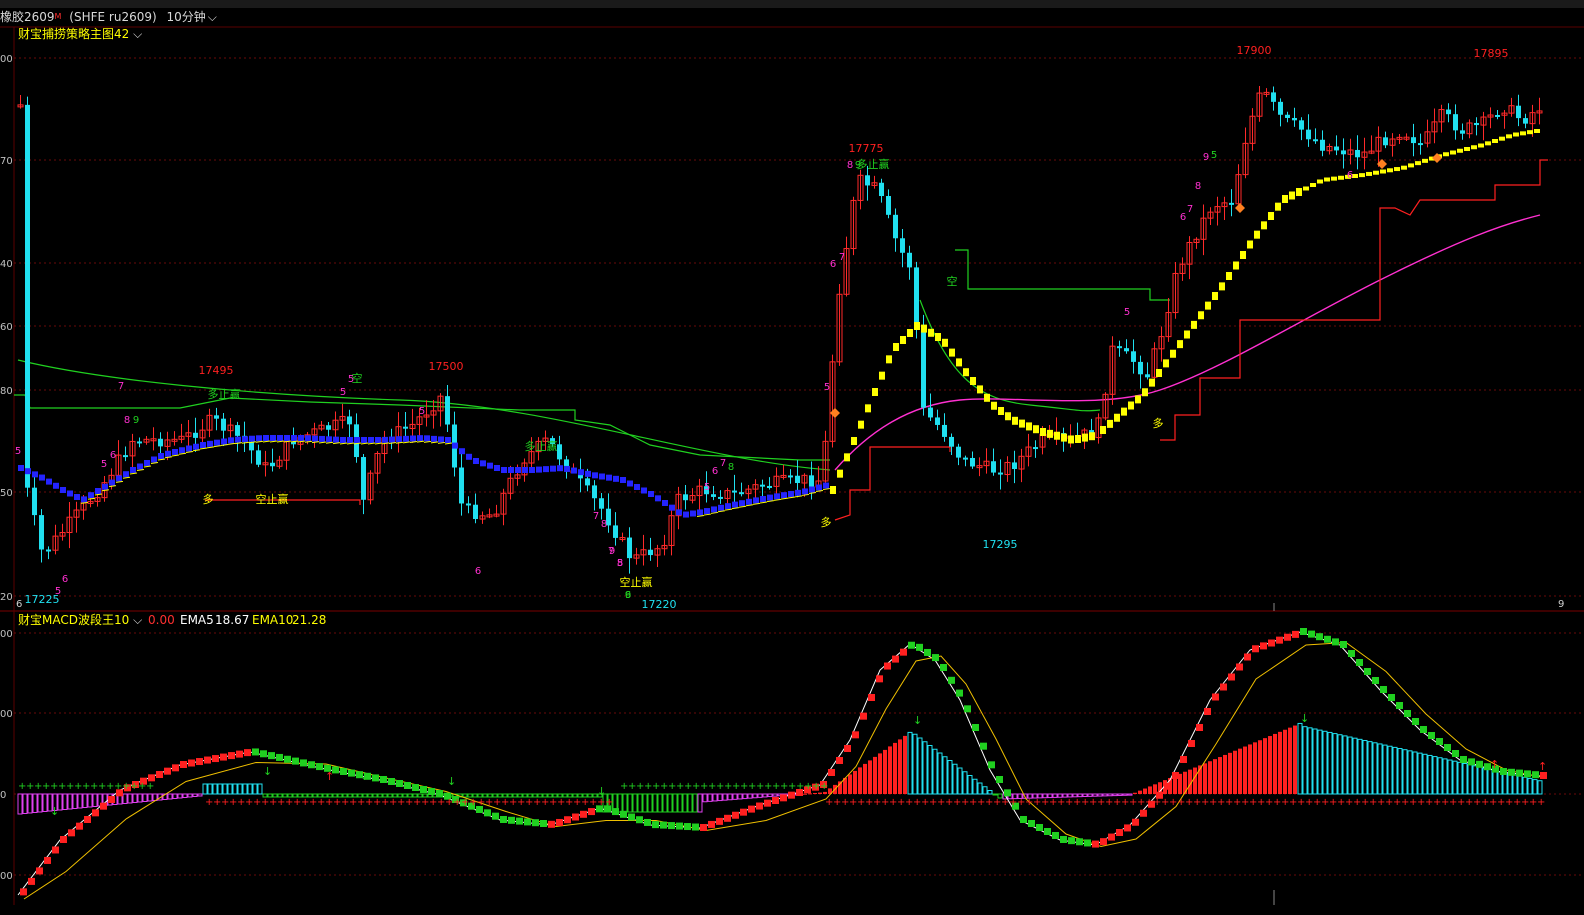  I want to click on main-indicator-title: 财宝捕捞策略主图42 ⌵, so click(80, 33).